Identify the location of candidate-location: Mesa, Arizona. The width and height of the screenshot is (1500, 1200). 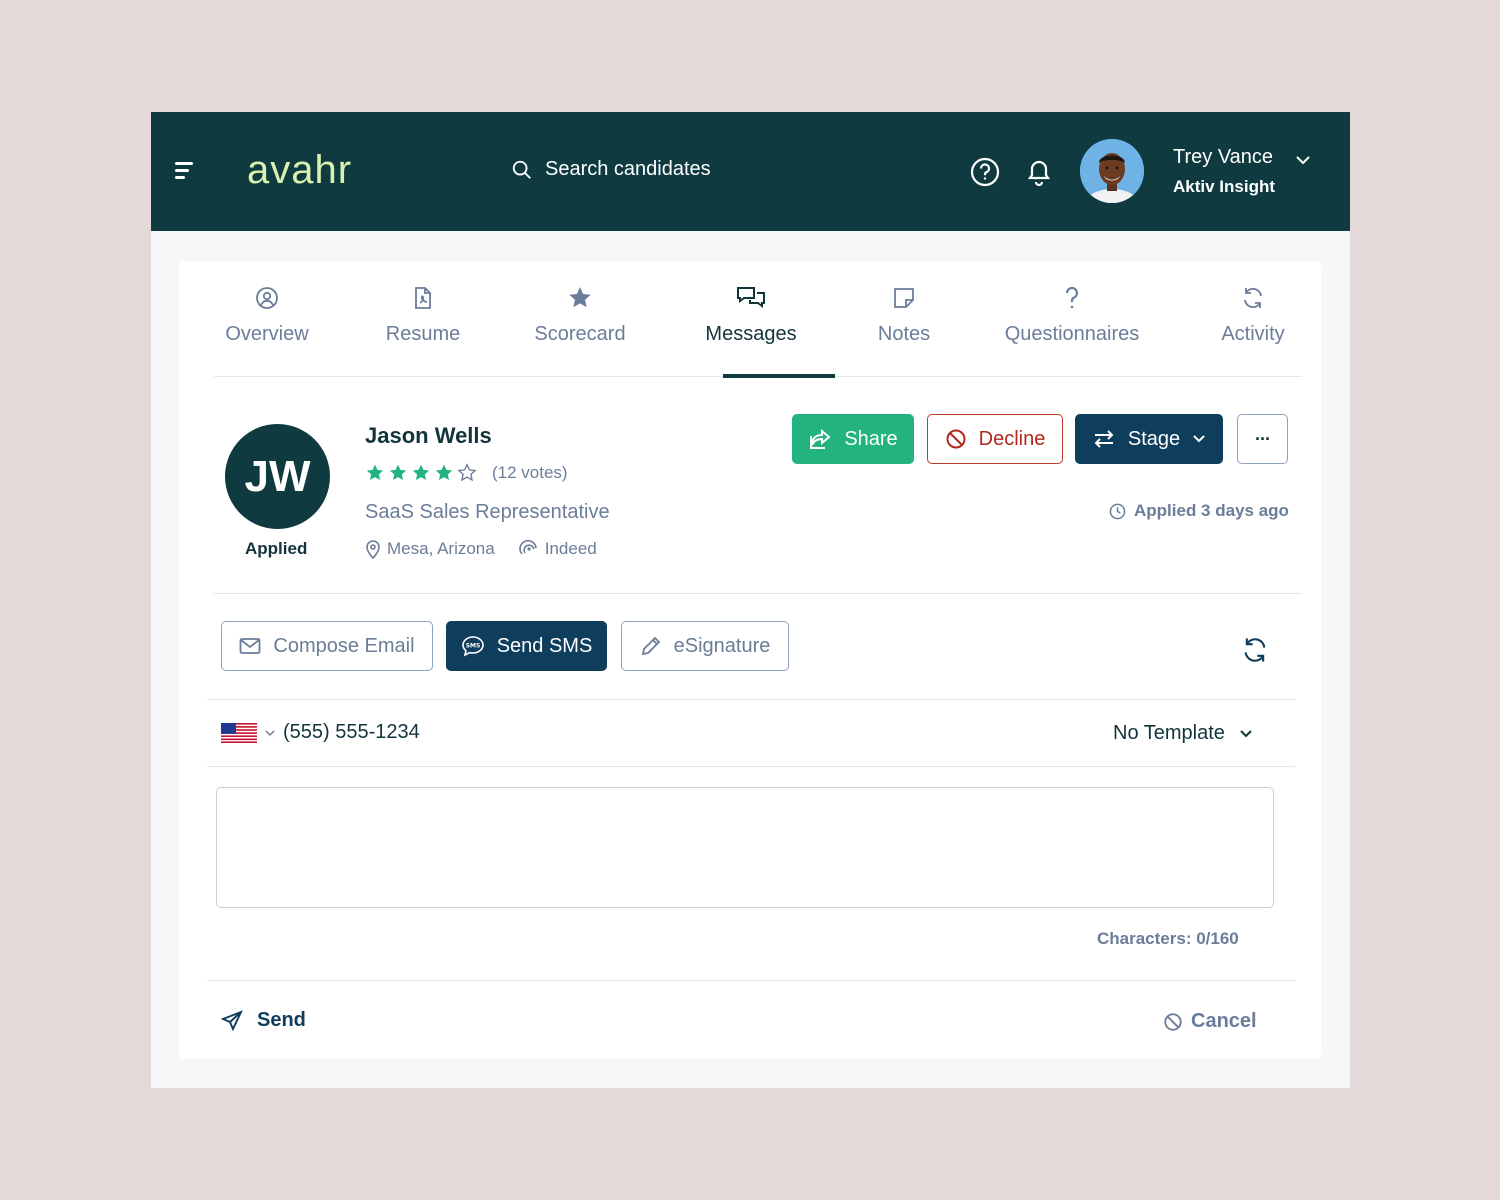
(441, 548).